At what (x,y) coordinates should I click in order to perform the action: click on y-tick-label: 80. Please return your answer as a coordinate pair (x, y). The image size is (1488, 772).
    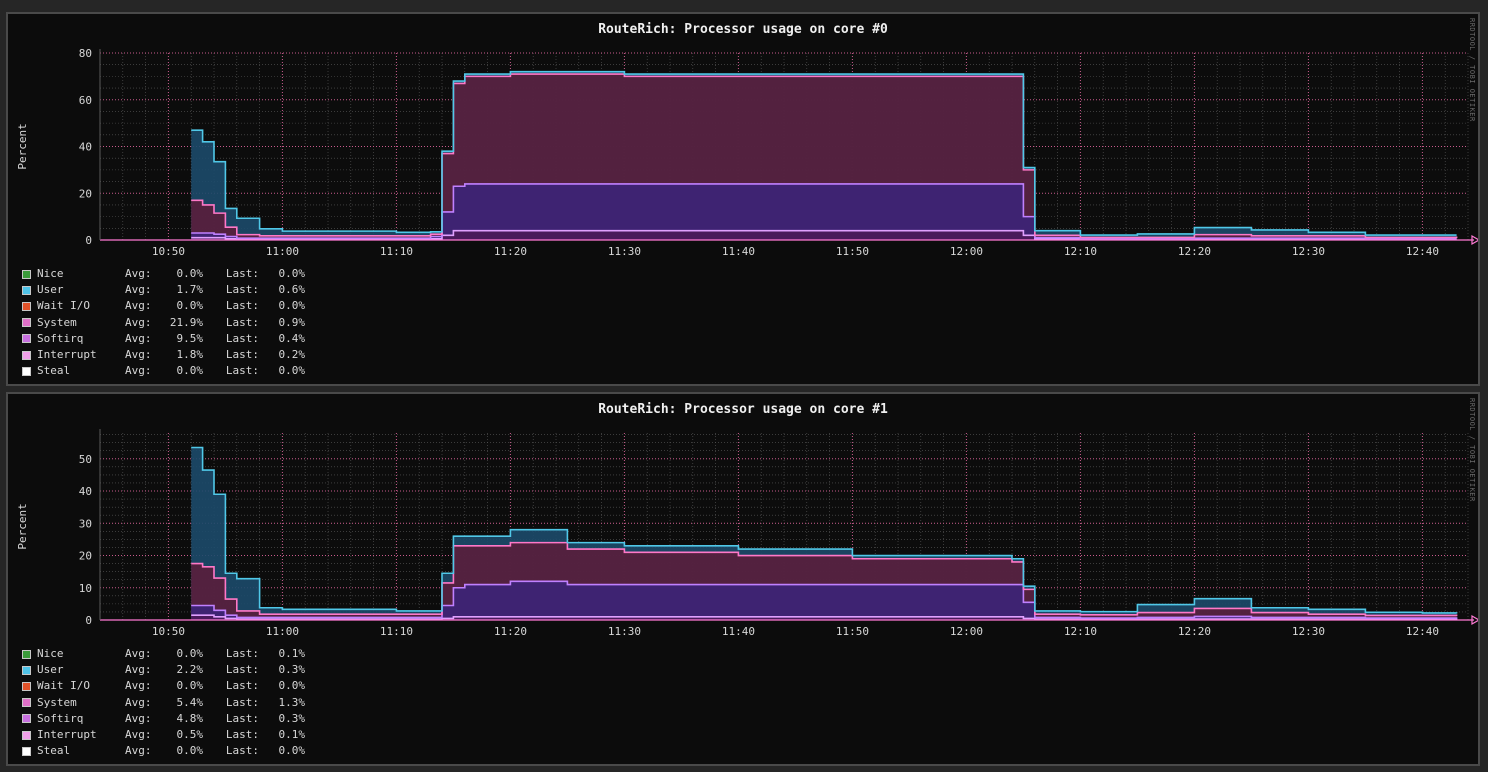
    Looking at the image, I should click on (85, 53).